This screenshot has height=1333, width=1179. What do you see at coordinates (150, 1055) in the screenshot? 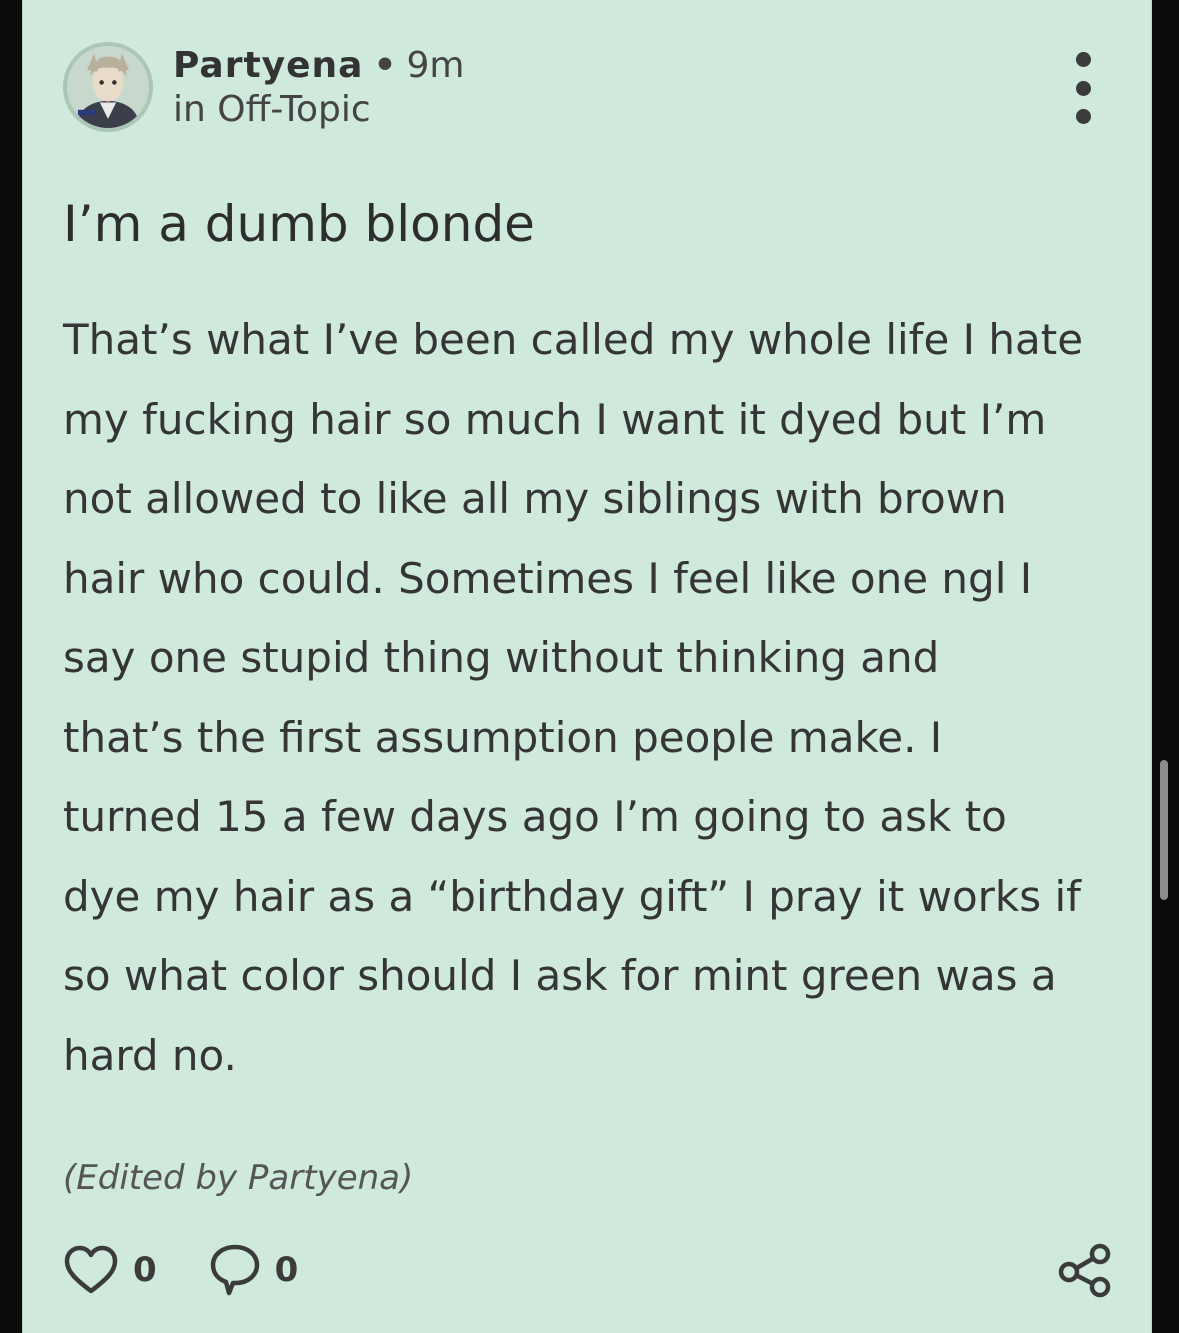
I see `post-body-line: hard no.` at bounding box center [150, 1055].